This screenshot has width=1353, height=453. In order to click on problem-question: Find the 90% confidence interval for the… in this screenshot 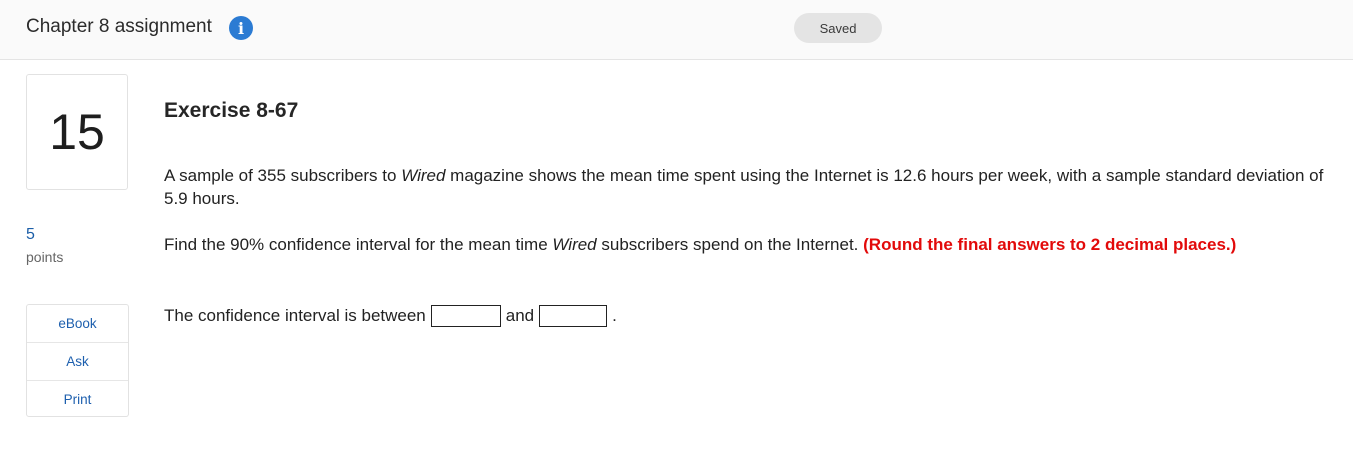, I will do `click(700, 244)`.